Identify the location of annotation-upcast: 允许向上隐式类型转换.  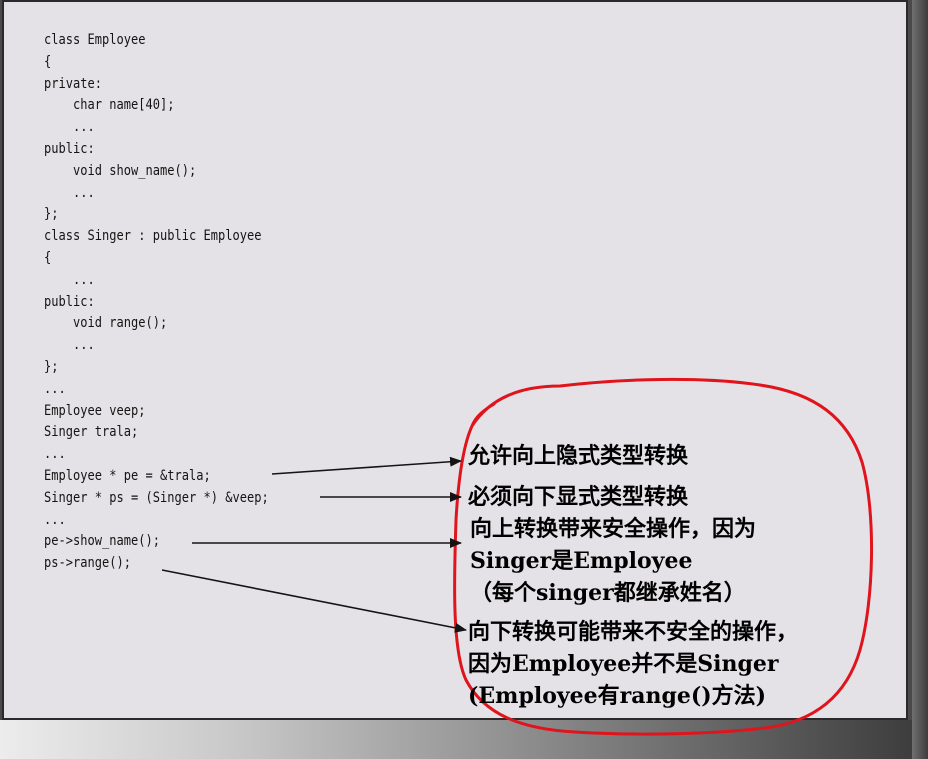
(578, 456).